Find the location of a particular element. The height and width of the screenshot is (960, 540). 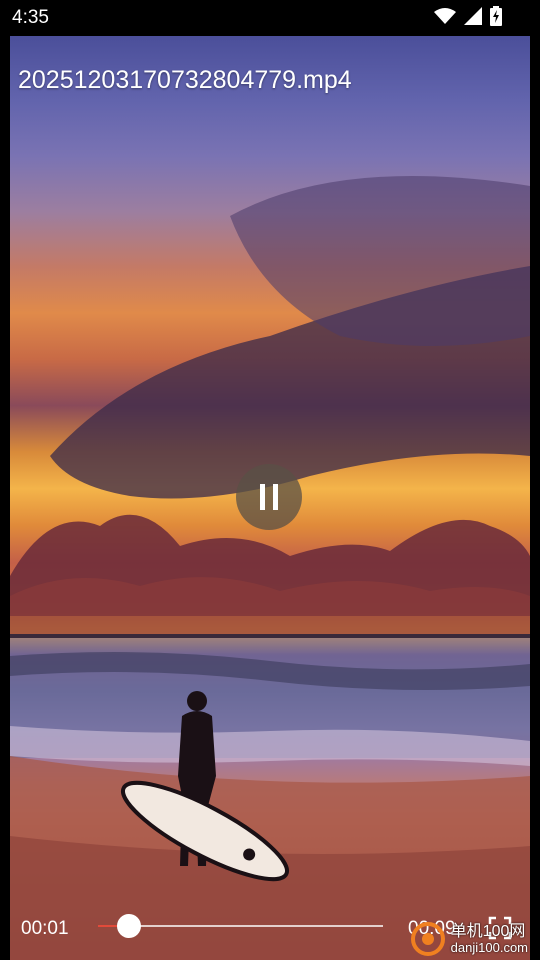

status-bar: 4:35 is located at coordinates (270, 18).